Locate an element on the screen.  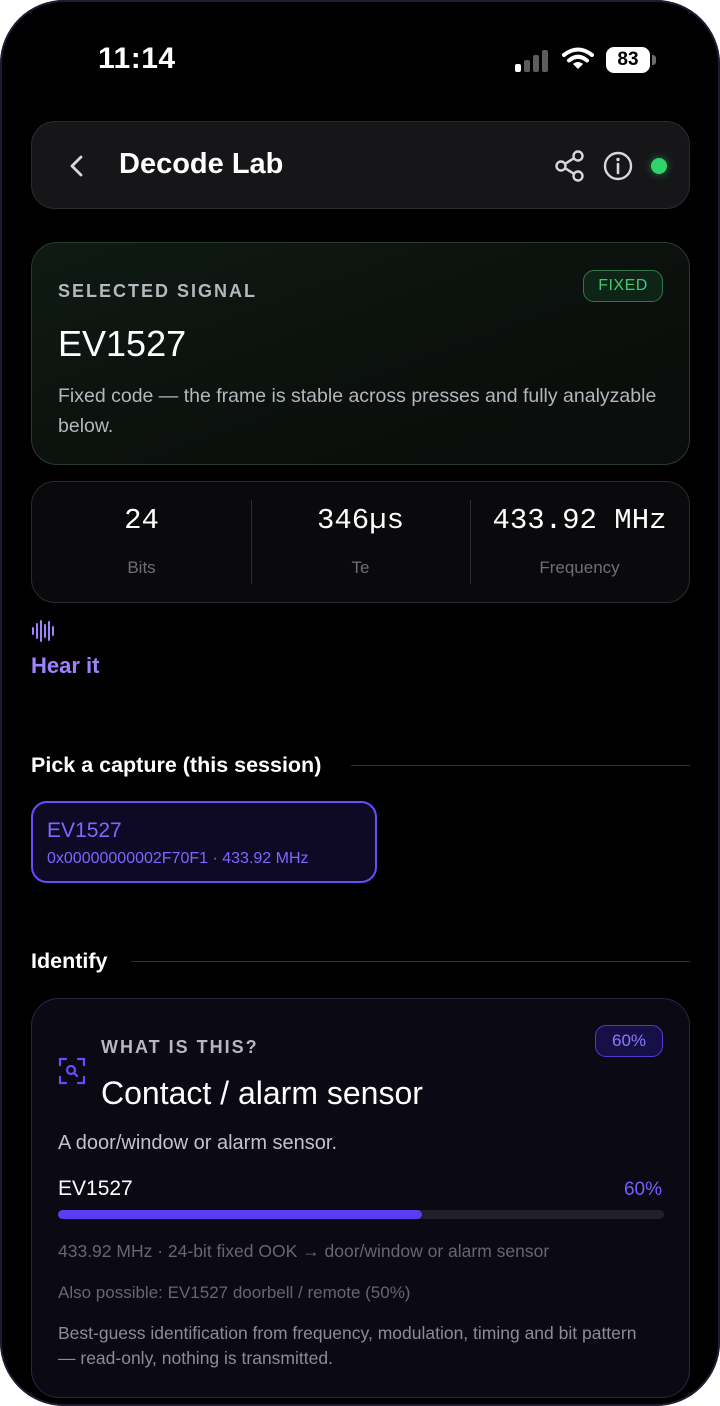
confidence-progress-track is located at coordinates (361, 1214).